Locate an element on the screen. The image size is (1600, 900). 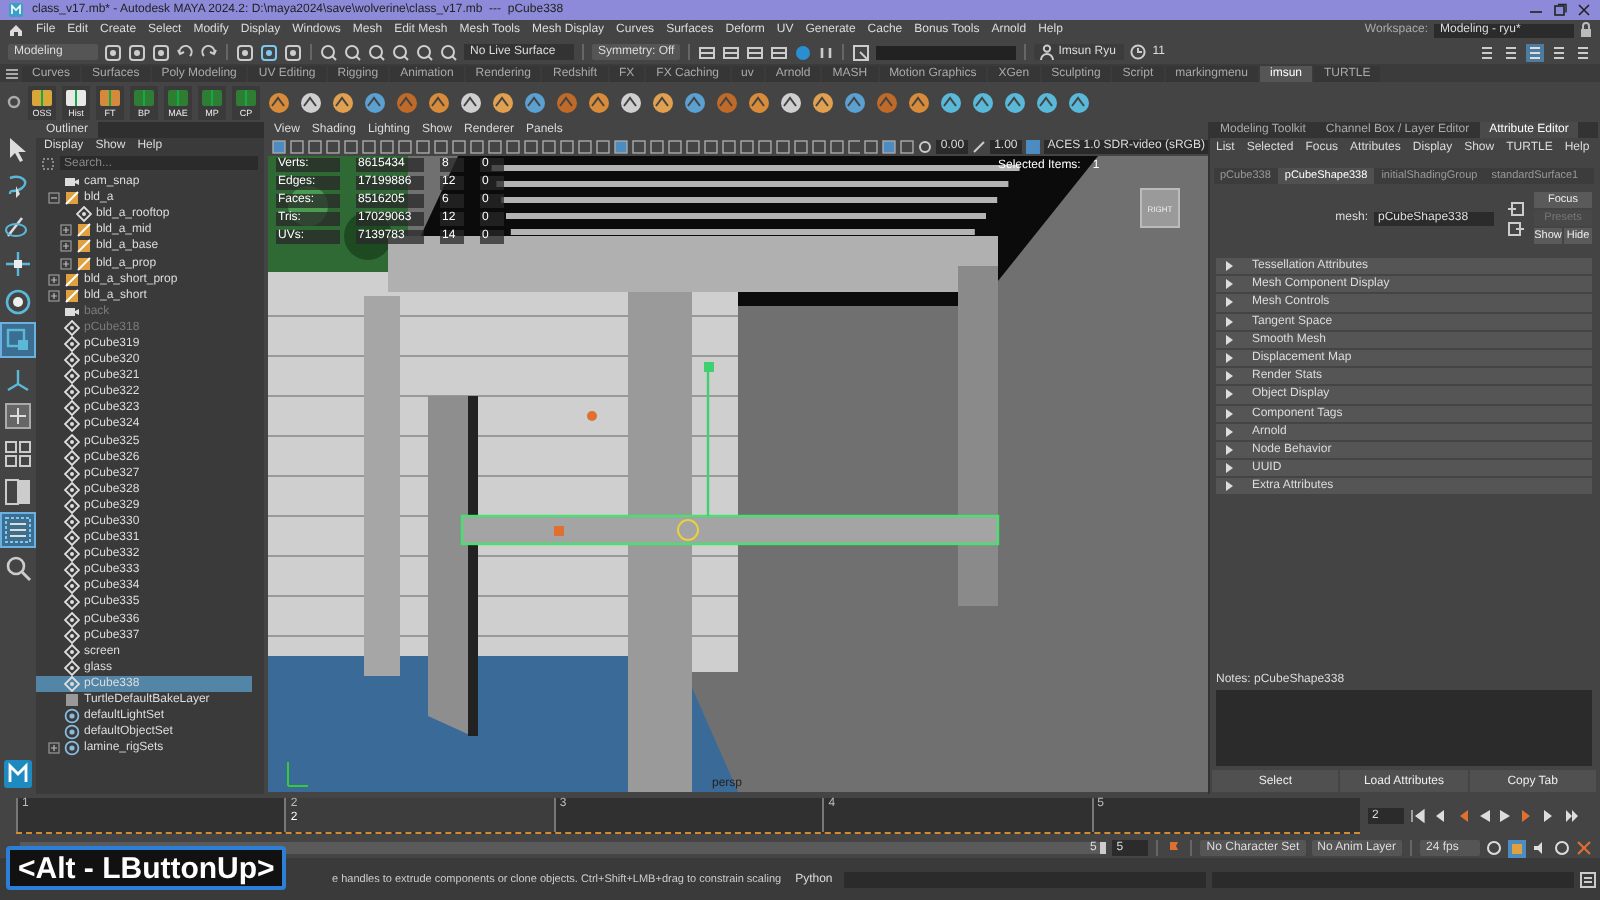
group-node-icon is located at coordinates (72, 198).